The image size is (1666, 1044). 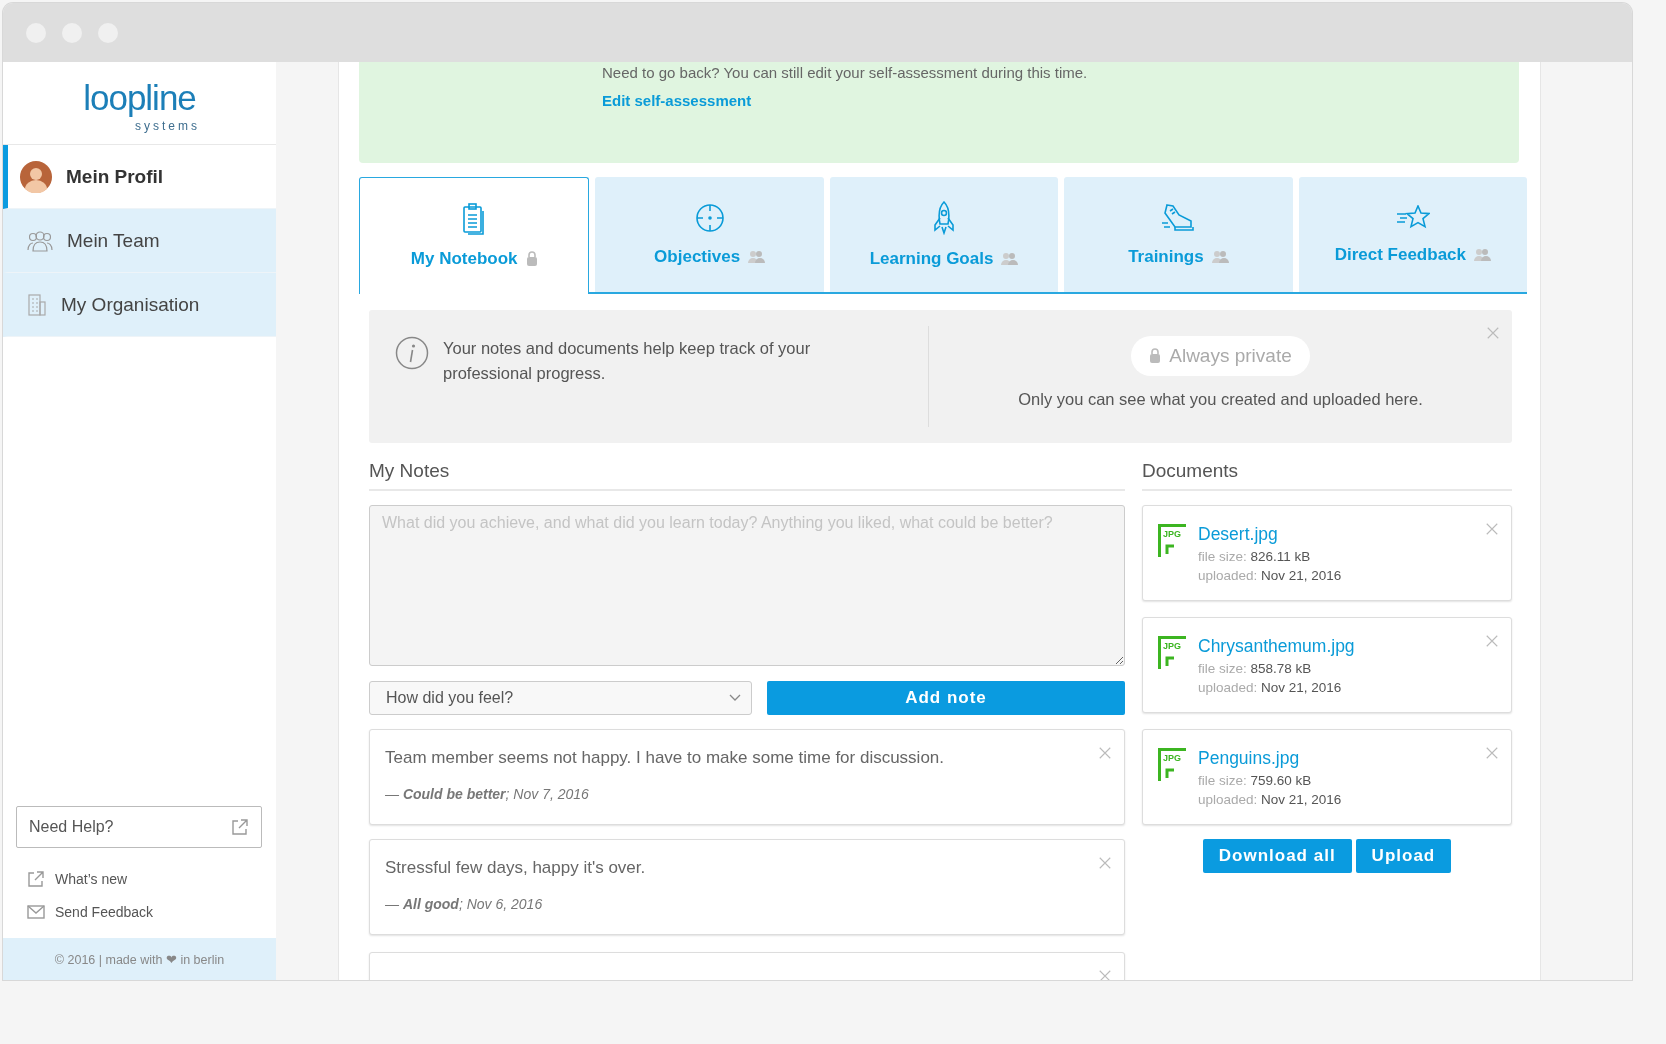 I want to click on section-heading: My Notes, so click(x=747, y=474).